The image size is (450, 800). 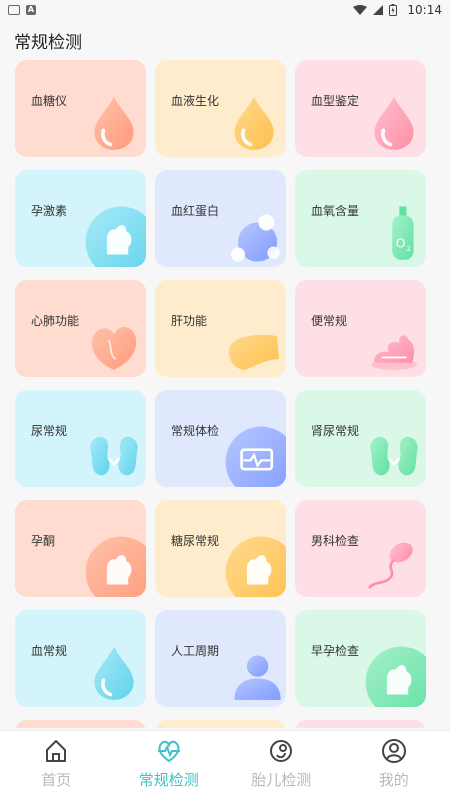 What do you see at coordinates (43, 541) in the screenshot?
I see `test-card-label: 孕酮` at bounding box center [43, 541].